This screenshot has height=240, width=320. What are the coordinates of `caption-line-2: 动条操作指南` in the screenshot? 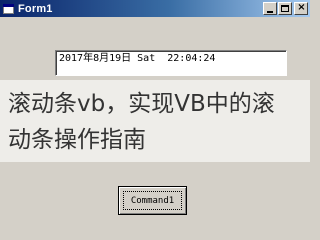 It's located at (77, 140).